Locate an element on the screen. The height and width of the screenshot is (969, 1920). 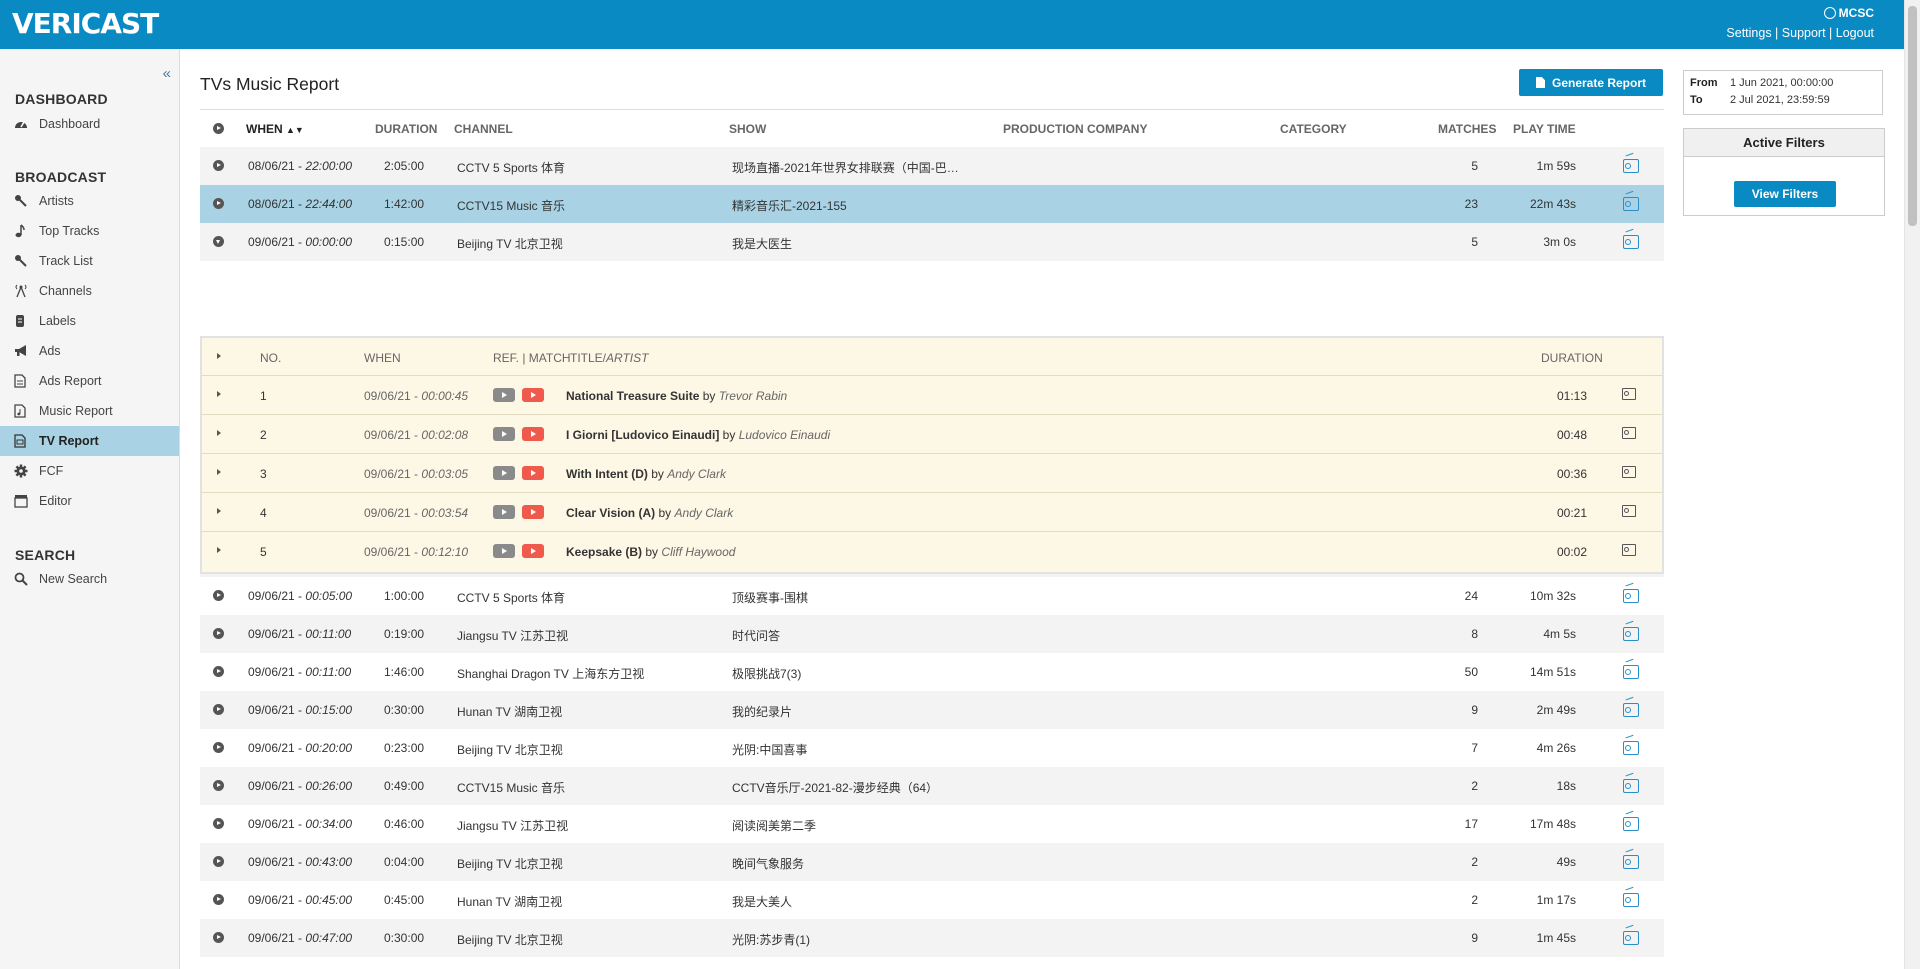
settings-link: Settings is located at coordinates (1748, 33).